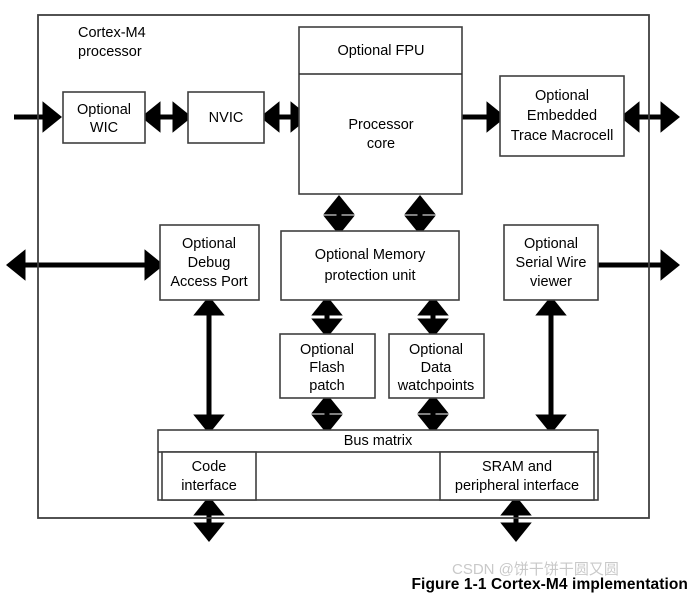 The width and height of the screenshot is (690, 600). What do you see at coordinates (517, 486) in the screenshot?
I see `sraminterface-label-line2: peripheral interface` at bounding box center [517, 486].